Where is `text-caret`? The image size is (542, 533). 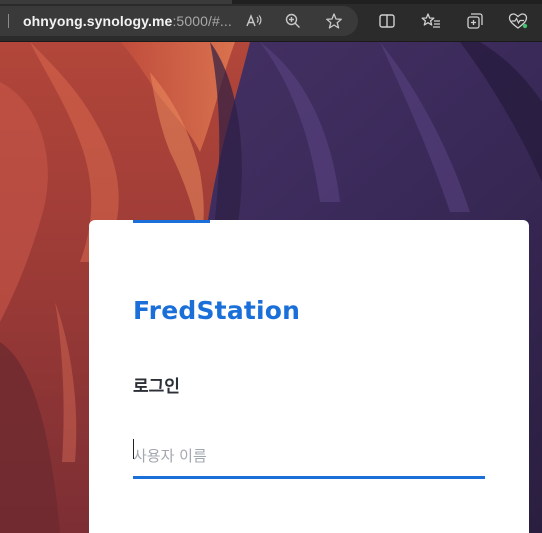
text-caret is located at coordinates (133, 449).